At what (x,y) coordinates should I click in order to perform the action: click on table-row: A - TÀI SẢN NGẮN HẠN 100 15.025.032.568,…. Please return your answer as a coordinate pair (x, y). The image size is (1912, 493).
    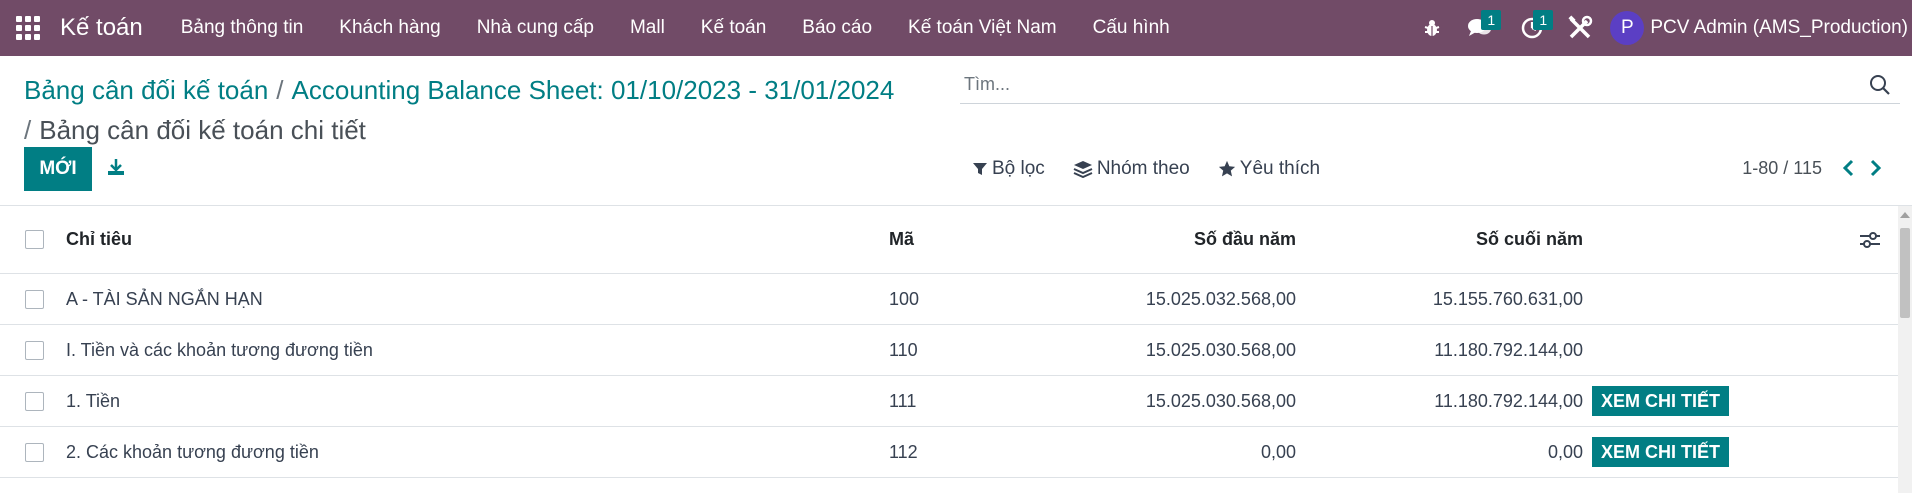
    Looking at the image, I should click on (949, 299).